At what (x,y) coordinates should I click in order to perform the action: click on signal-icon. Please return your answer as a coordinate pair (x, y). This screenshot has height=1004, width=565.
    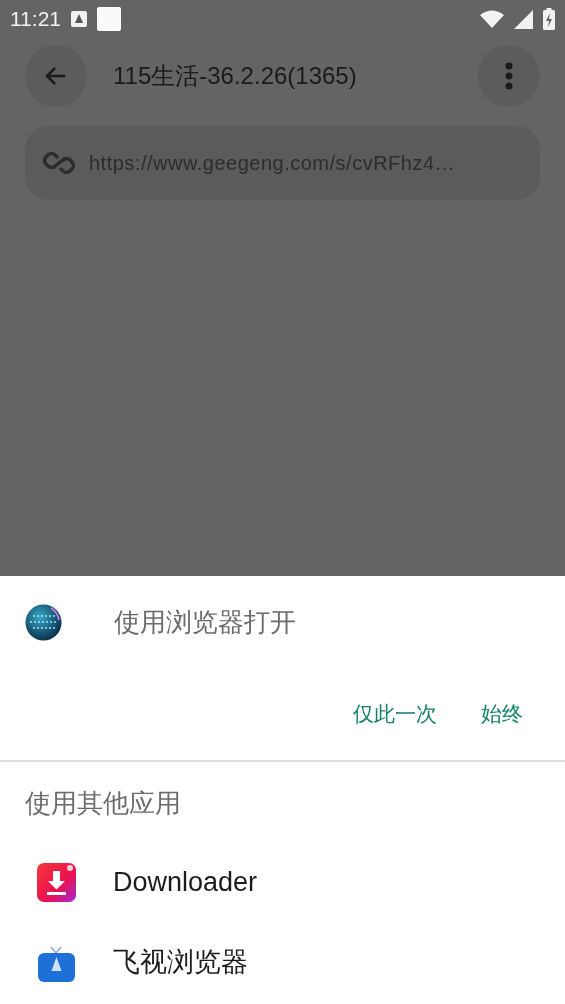
    Looking at the image, I should click on (523, 19).